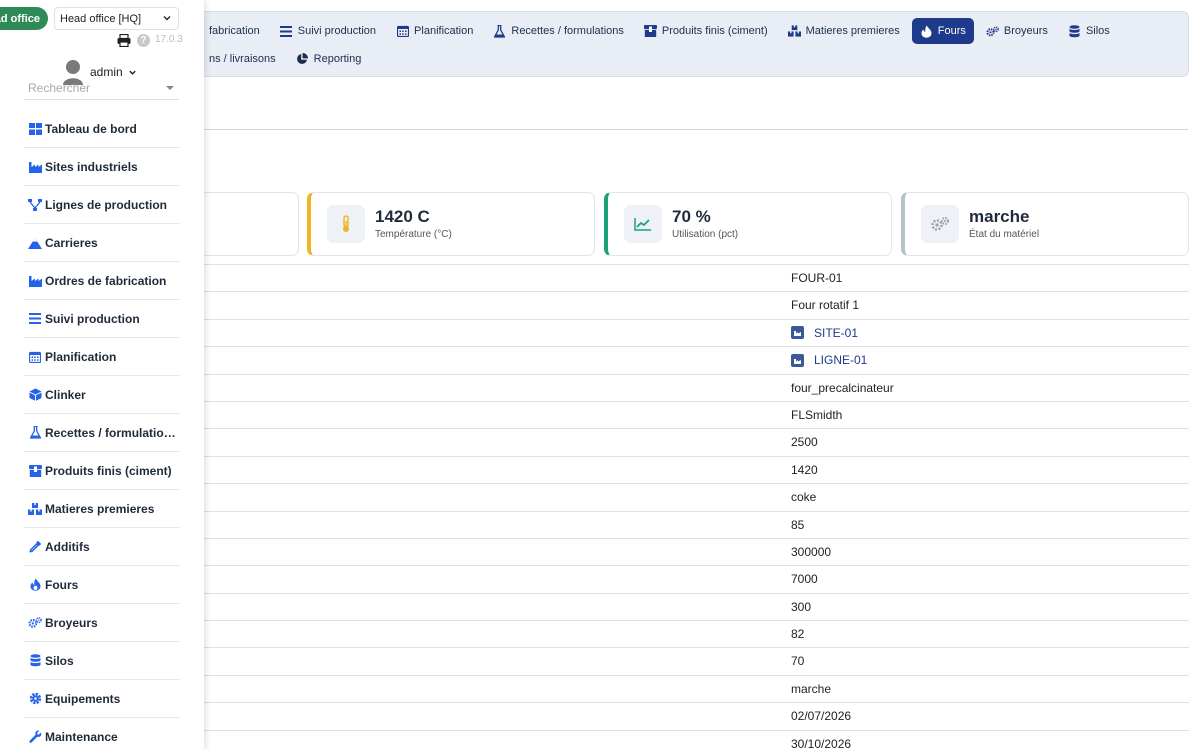  I want to click on record-link: SITE-01, so click(824, 333).